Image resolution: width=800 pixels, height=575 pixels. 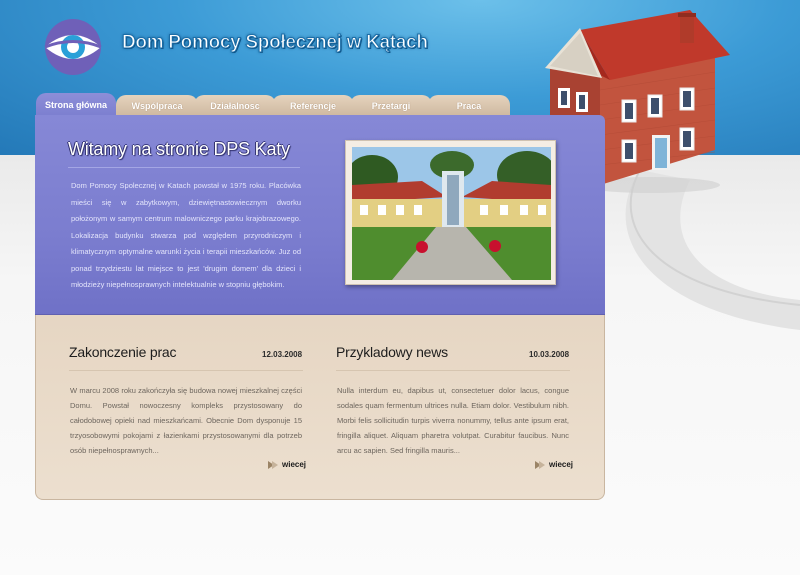 What do you see at coordinates (282, 354) in the screenshot?
I see `news-date: 12.03.2008` at bounding box center [282, 354].